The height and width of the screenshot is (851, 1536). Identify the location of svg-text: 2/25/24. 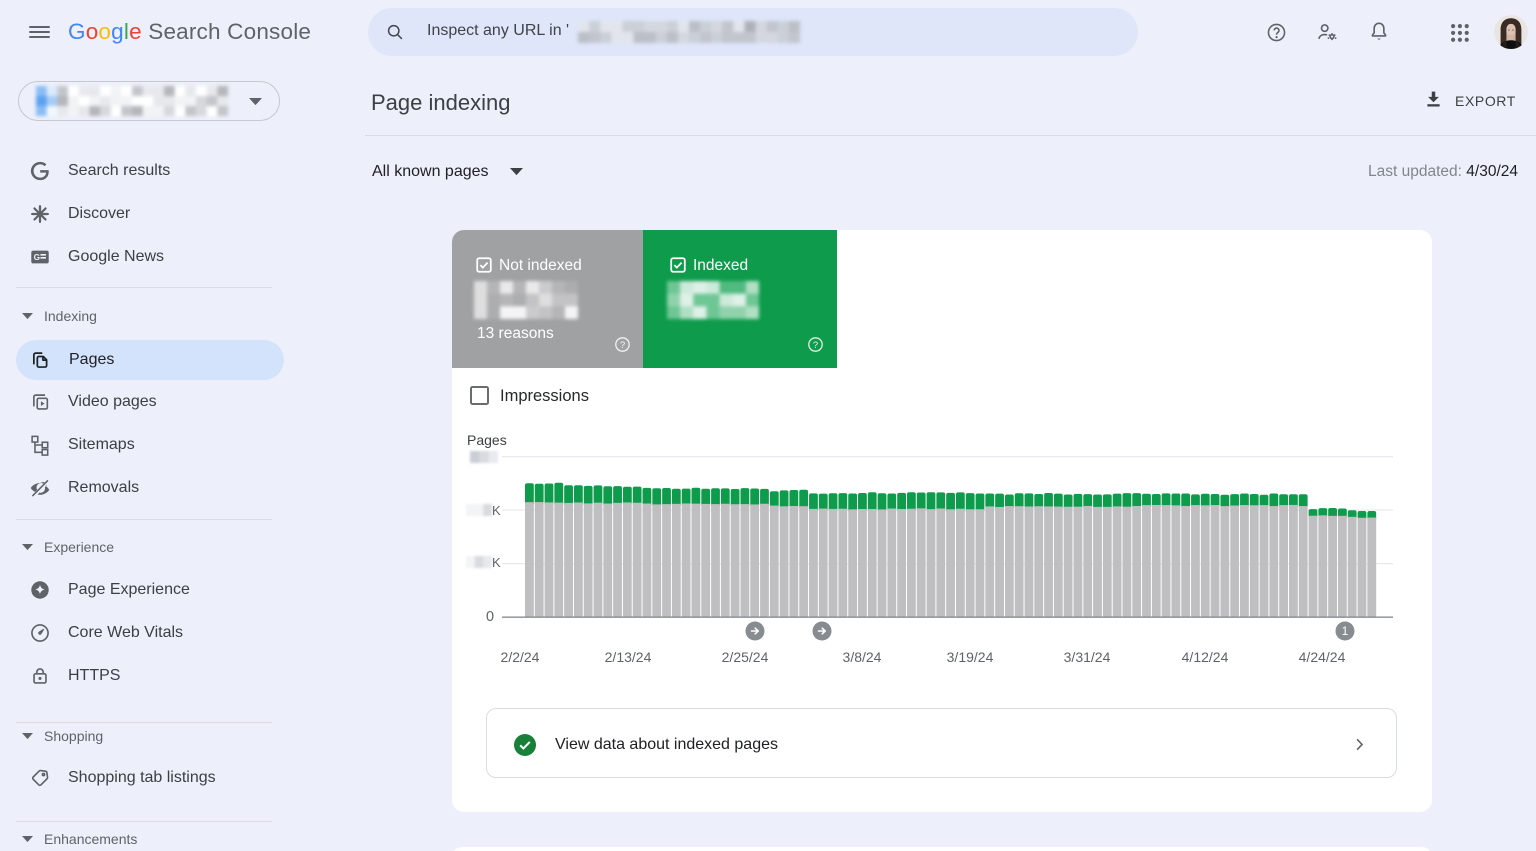
(745, 657).